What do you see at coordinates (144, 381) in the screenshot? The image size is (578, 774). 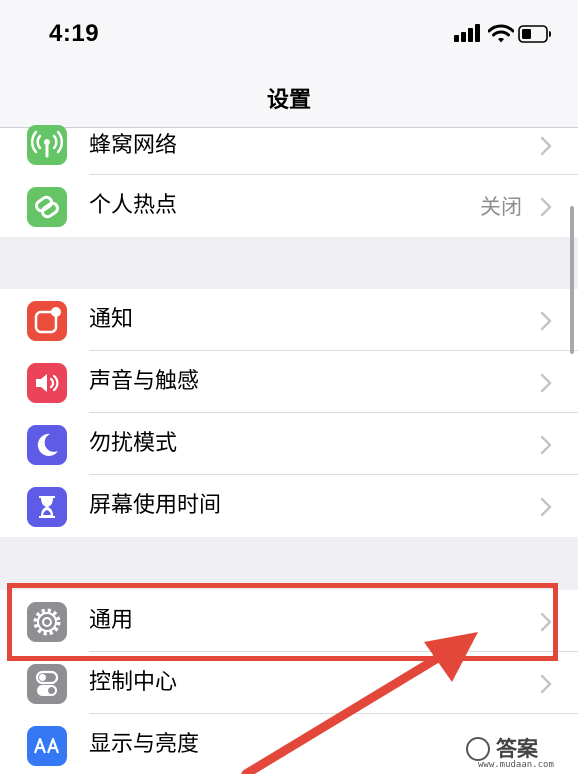 I see `settings-row-label: 声音与触感` at bounding box center [144, 381].